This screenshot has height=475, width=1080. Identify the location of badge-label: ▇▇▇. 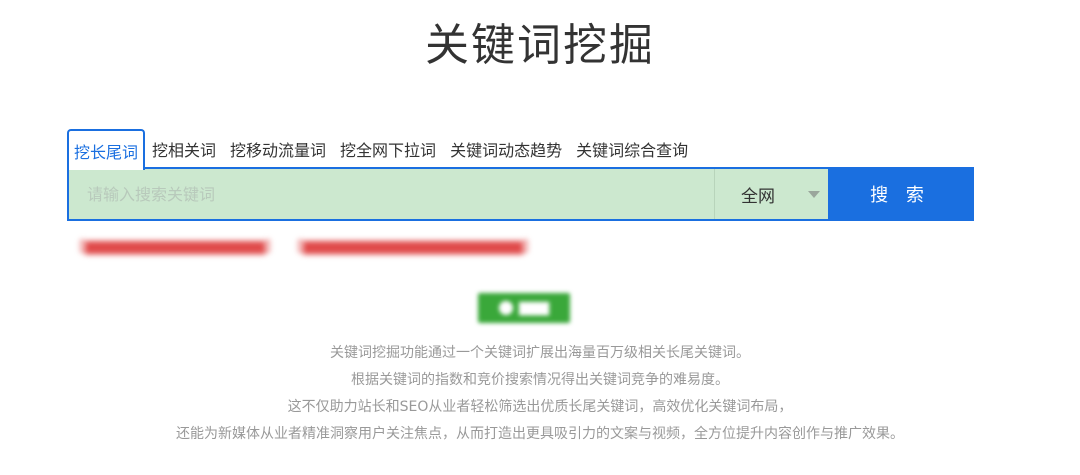
(534, 308).